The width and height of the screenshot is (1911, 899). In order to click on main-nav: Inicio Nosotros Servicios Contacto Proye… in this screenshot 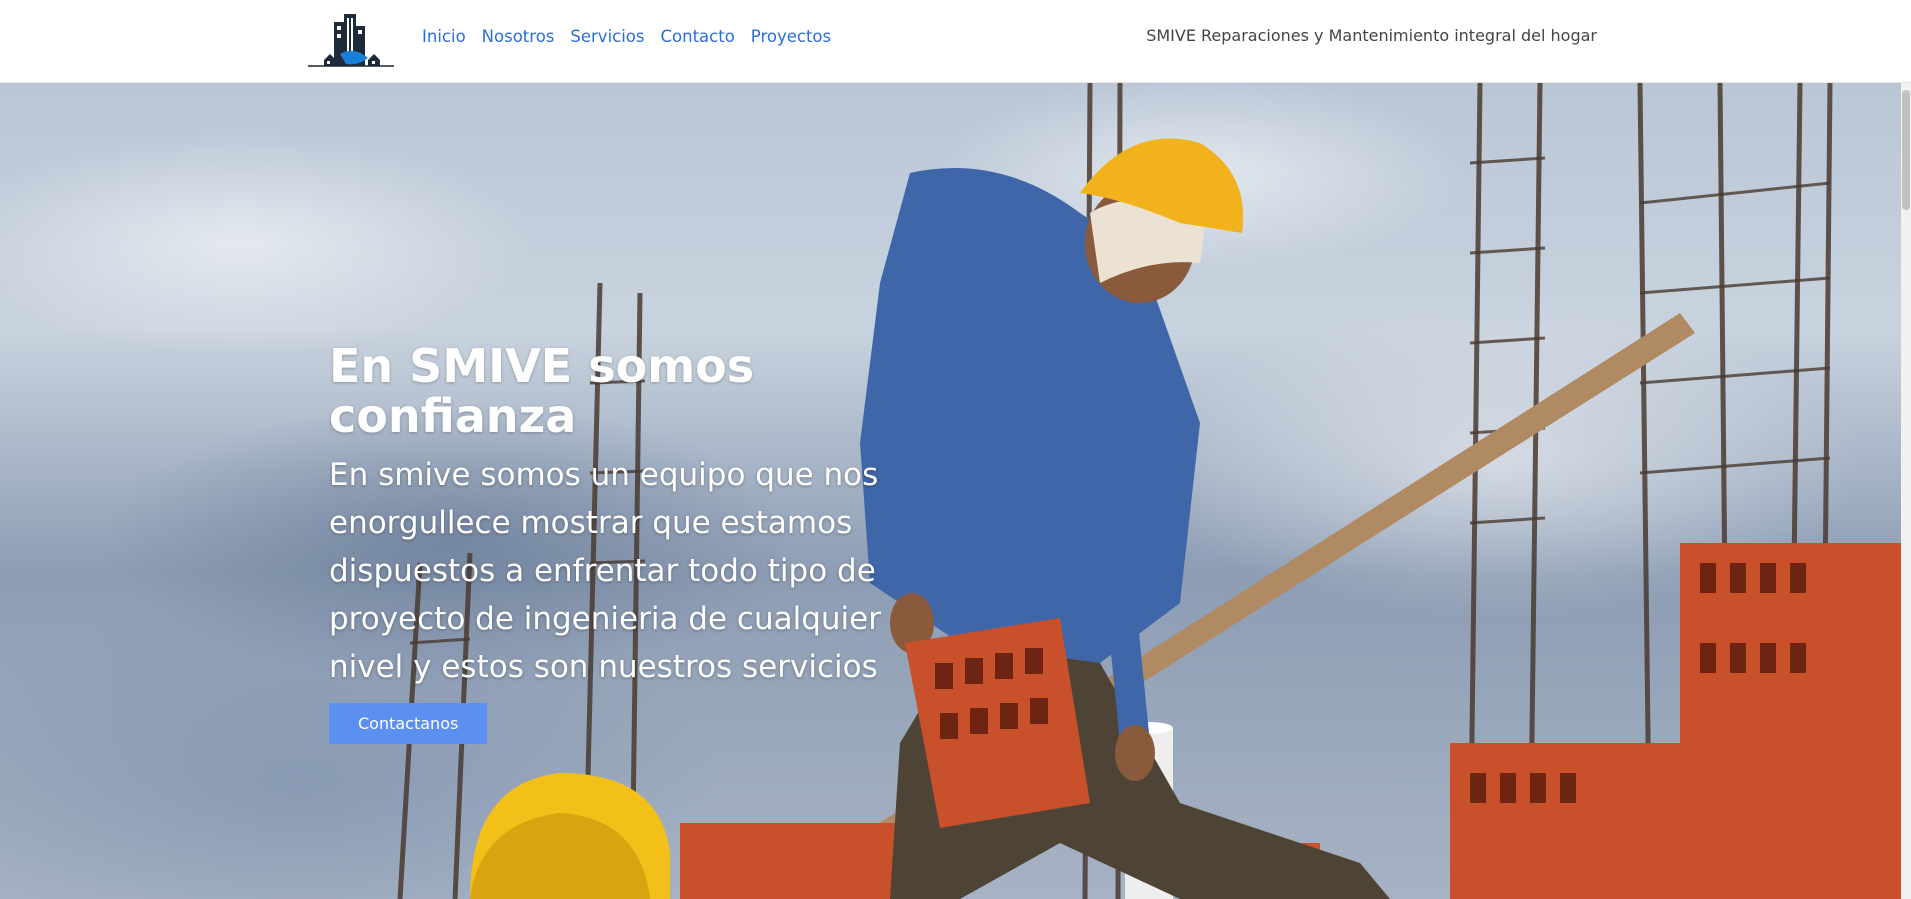, I will do `click(634, 36)`.